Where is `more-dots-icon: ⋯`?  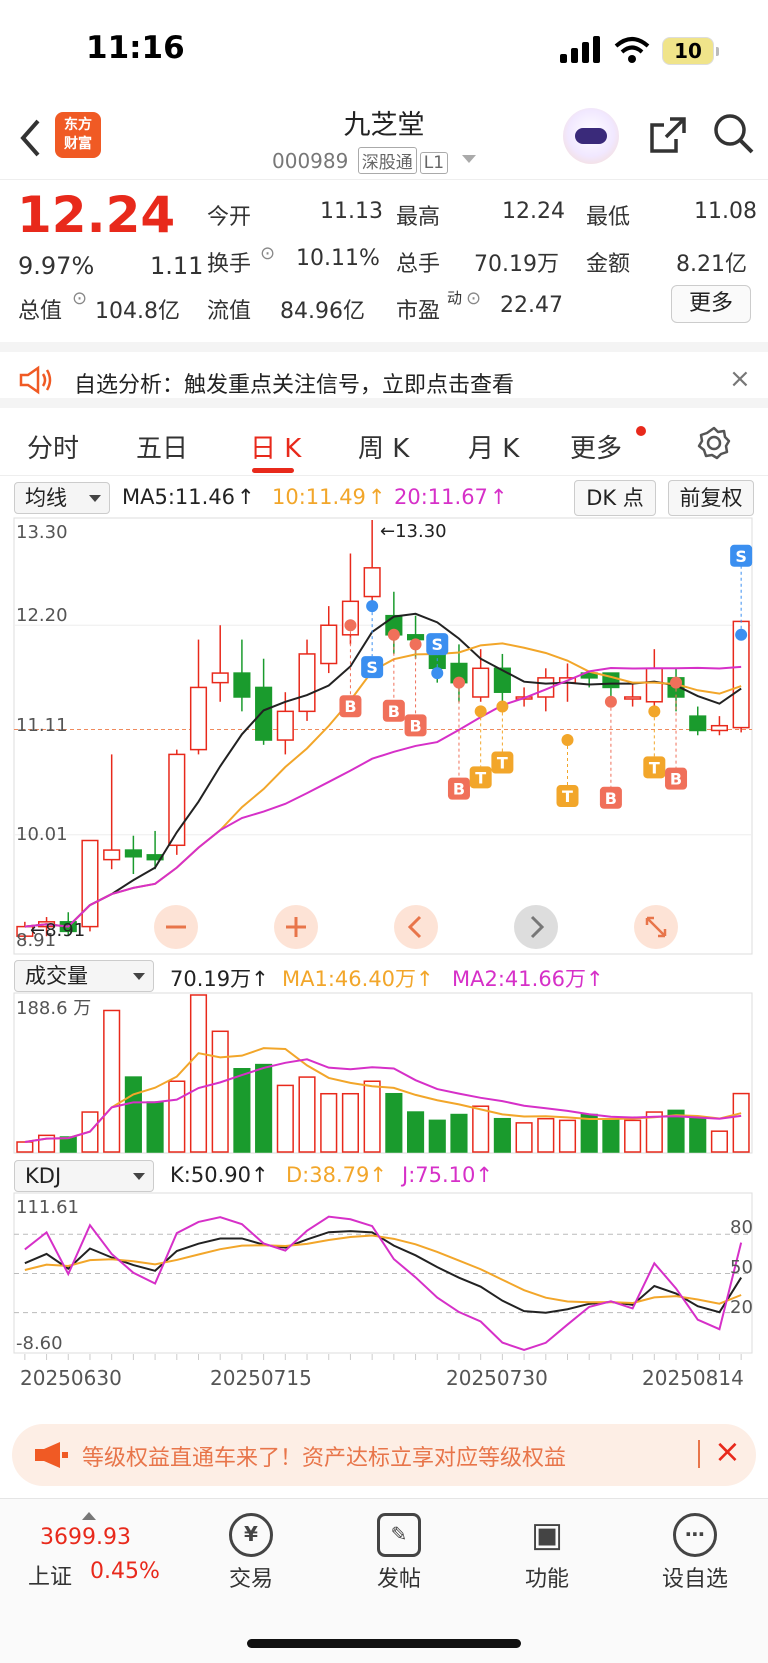 more-dots-icon: ⋯ is located at coordinates (695, 1535).